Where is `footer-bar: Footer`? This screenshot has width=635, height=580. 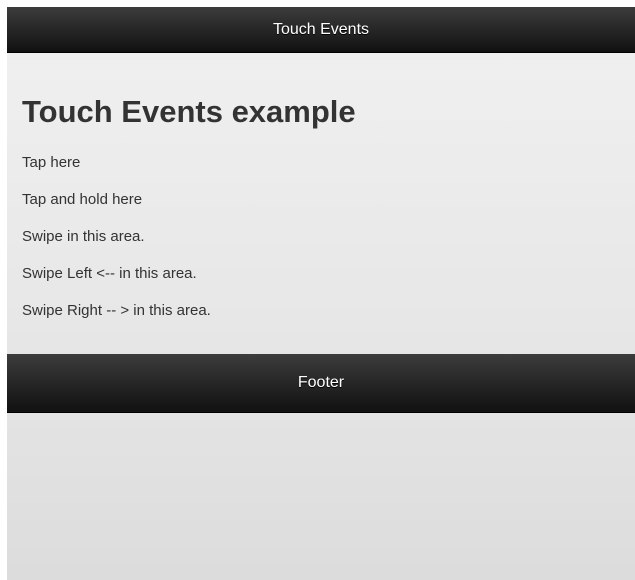
footer-bar: Footer is located at coordinates (321, 383).